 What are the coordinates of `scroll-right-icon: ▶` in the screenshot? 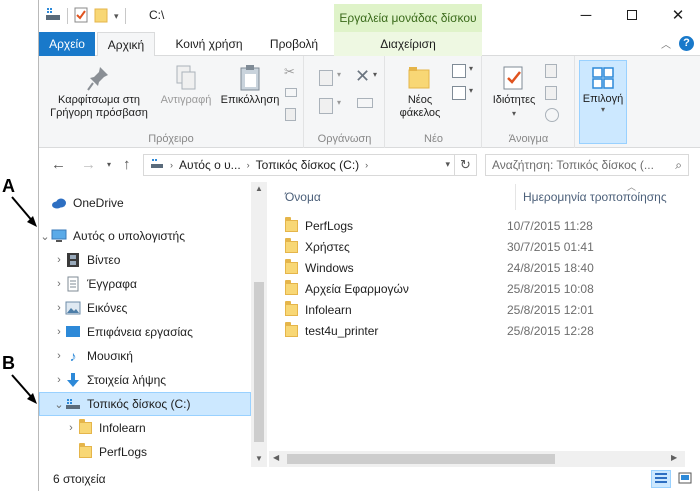 It's located at (674, 457).